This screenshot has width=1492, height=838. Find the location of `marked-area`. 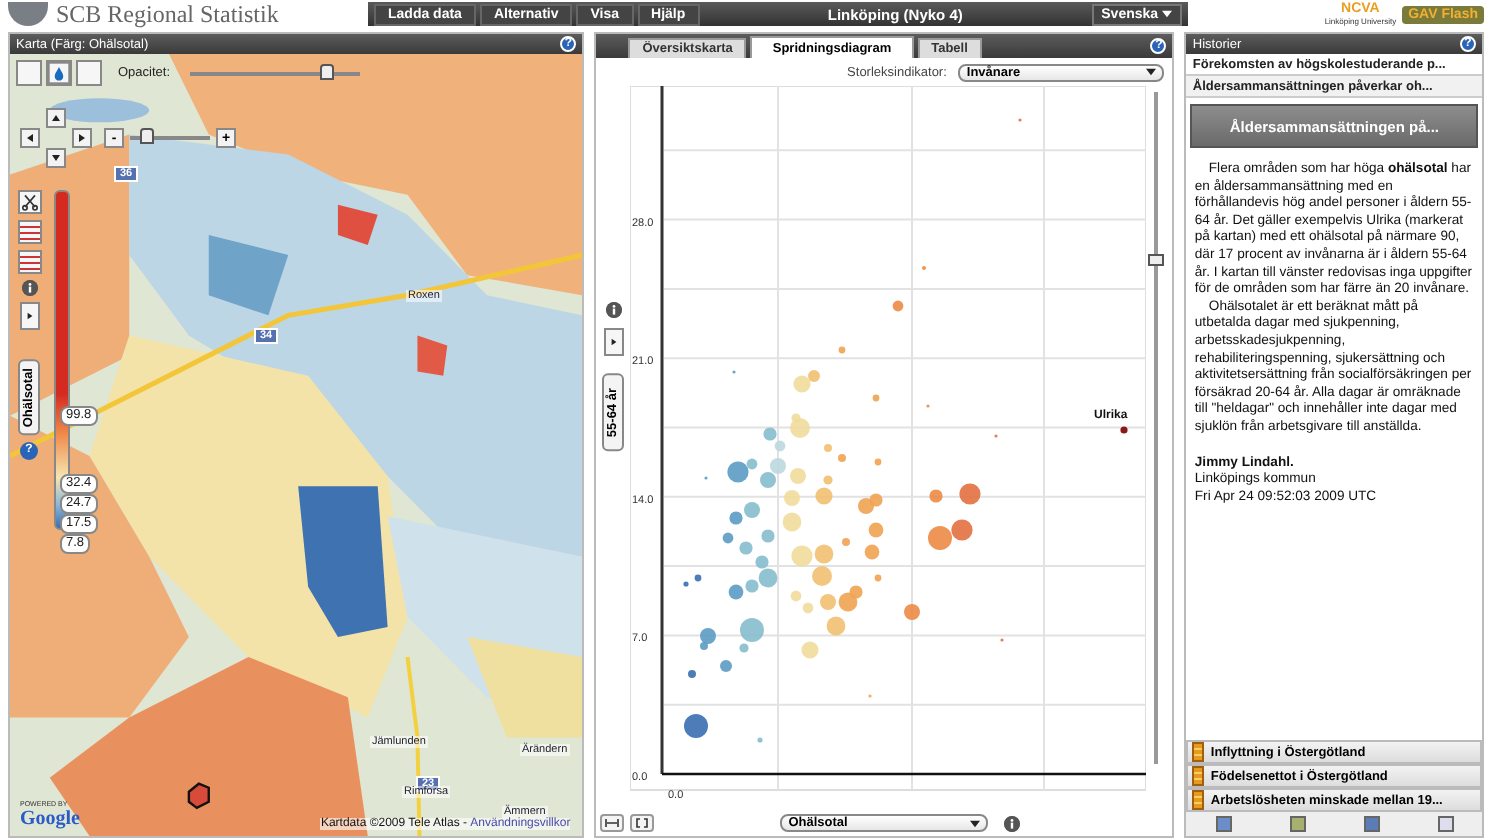

marked-area is located at coordinates (198, 796).